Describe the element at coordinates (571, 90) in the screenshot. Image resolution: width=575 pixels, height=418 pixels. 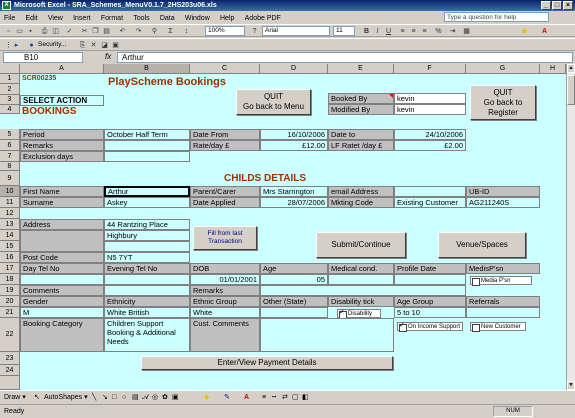
I see `scroll-thumb` at that location.